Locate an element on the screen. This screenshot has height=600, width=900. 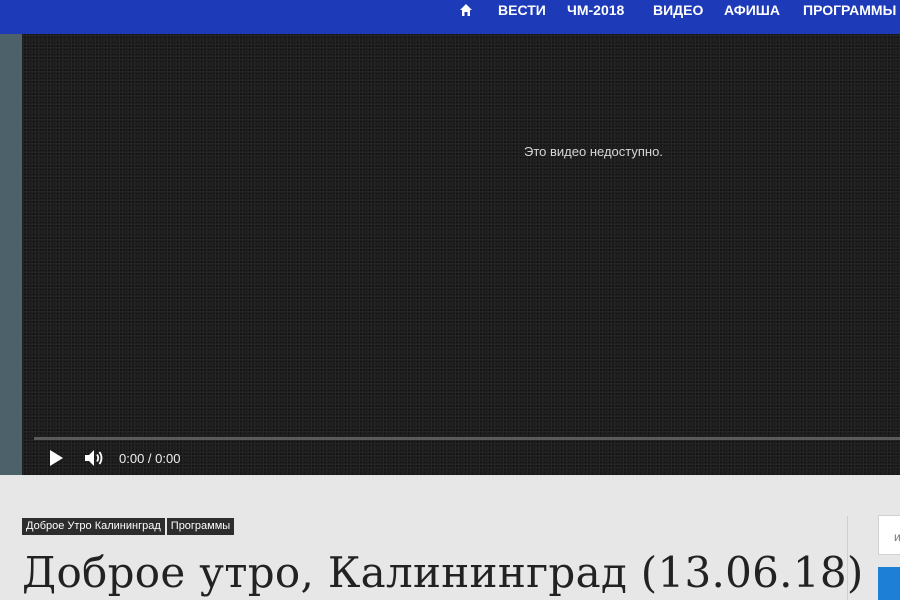
tag-dobroe-utro: Доброе Утро Калининград is located at coordinates (93, 526).